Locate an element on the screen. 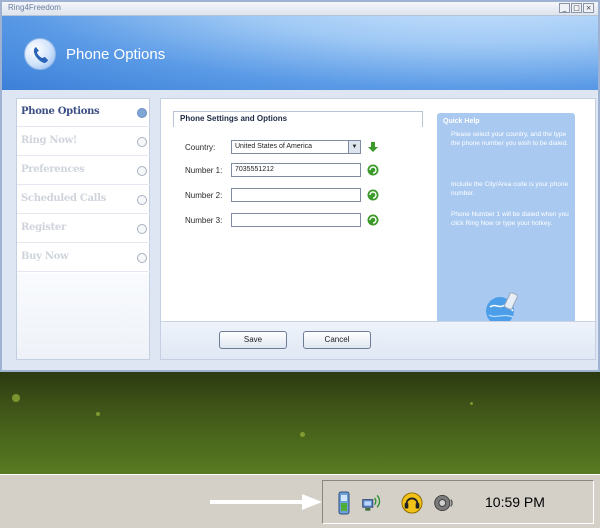 This screenshot has width=600, height=528. phone-app-icon is located at coordinates (344, 503).